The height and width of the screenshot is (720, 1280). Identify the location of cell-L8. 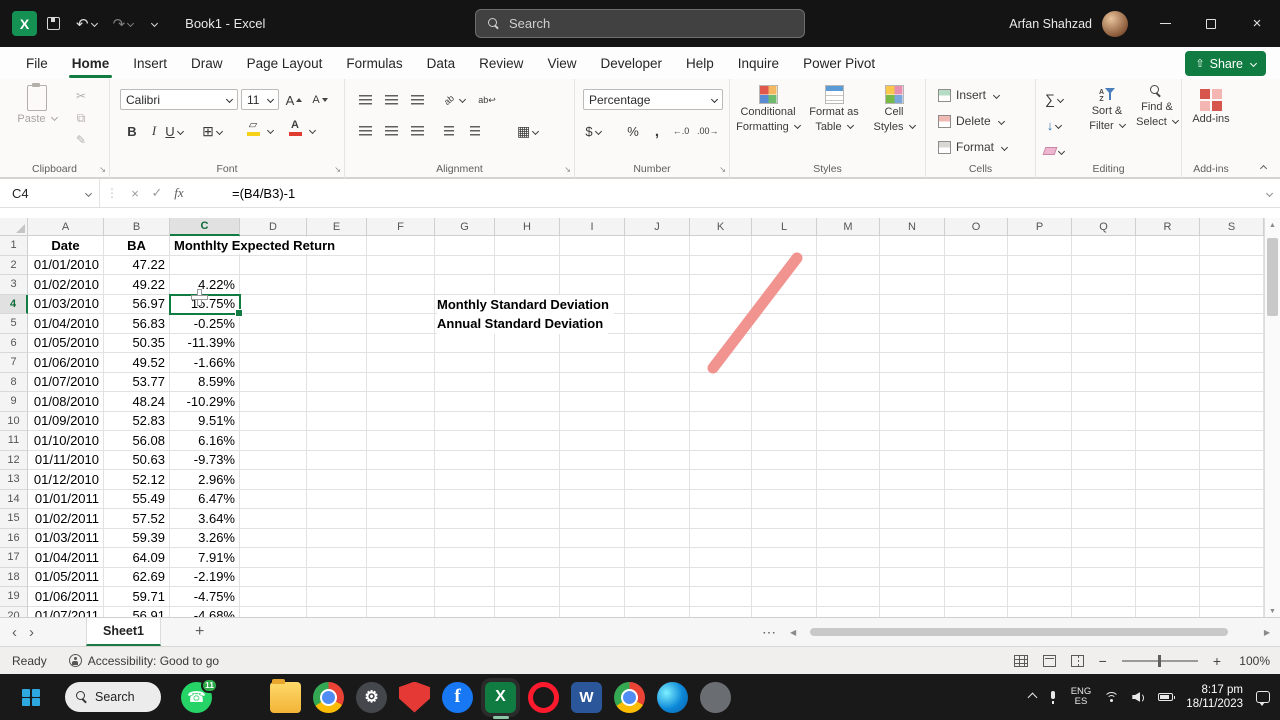
(784, 382).